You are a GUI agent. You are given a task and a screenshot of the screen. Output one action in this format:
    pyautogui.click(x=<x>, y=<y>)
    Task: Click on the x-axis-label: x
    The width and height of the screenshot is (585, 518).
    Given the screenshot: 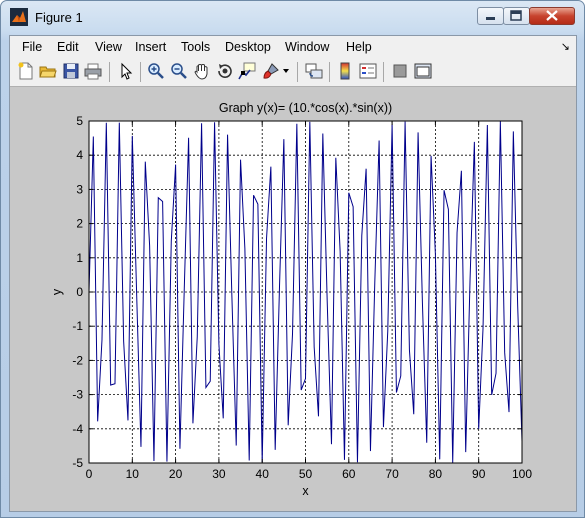 What is the action you would take?
    pyautogui.click(x=305, y=491)
    